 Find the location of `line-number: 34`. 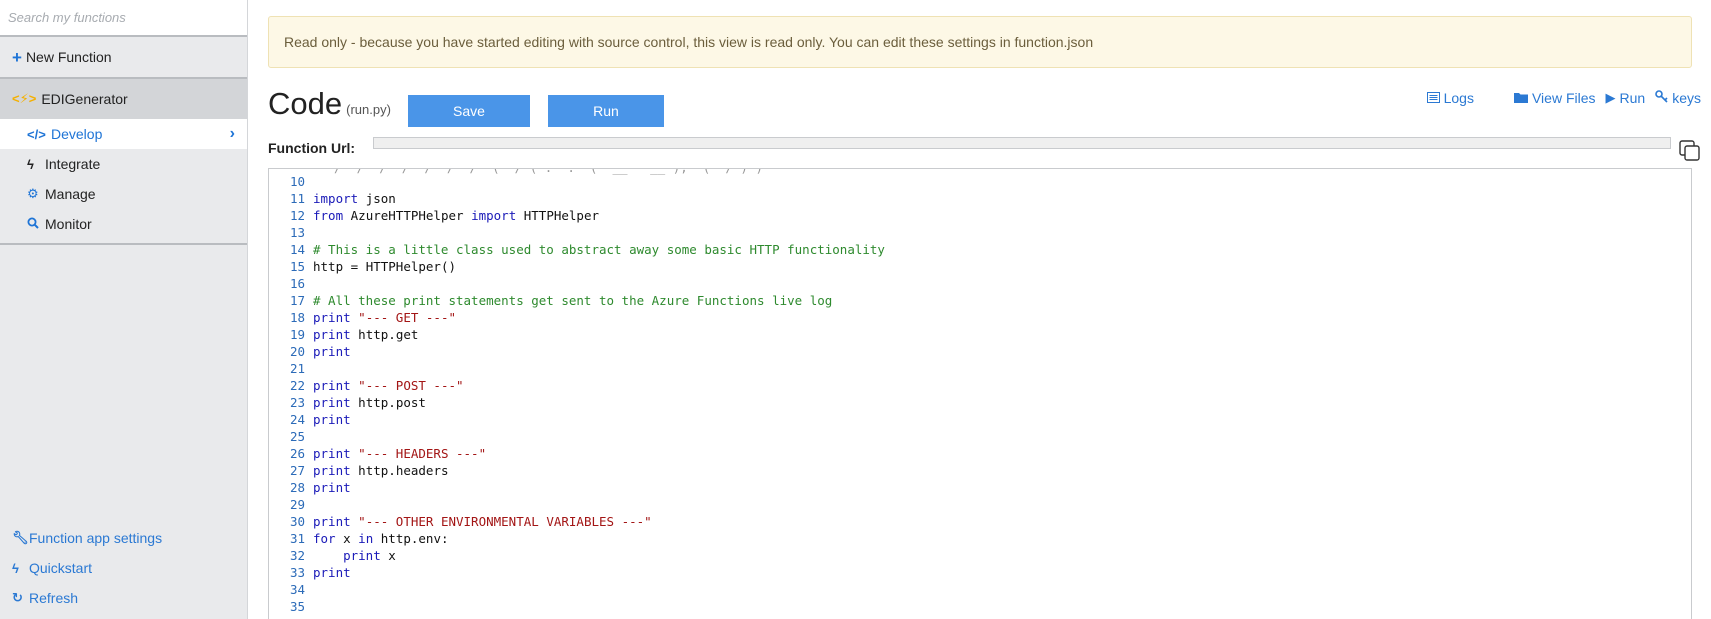

line-number: 34 is located at coordinates (297, 589).